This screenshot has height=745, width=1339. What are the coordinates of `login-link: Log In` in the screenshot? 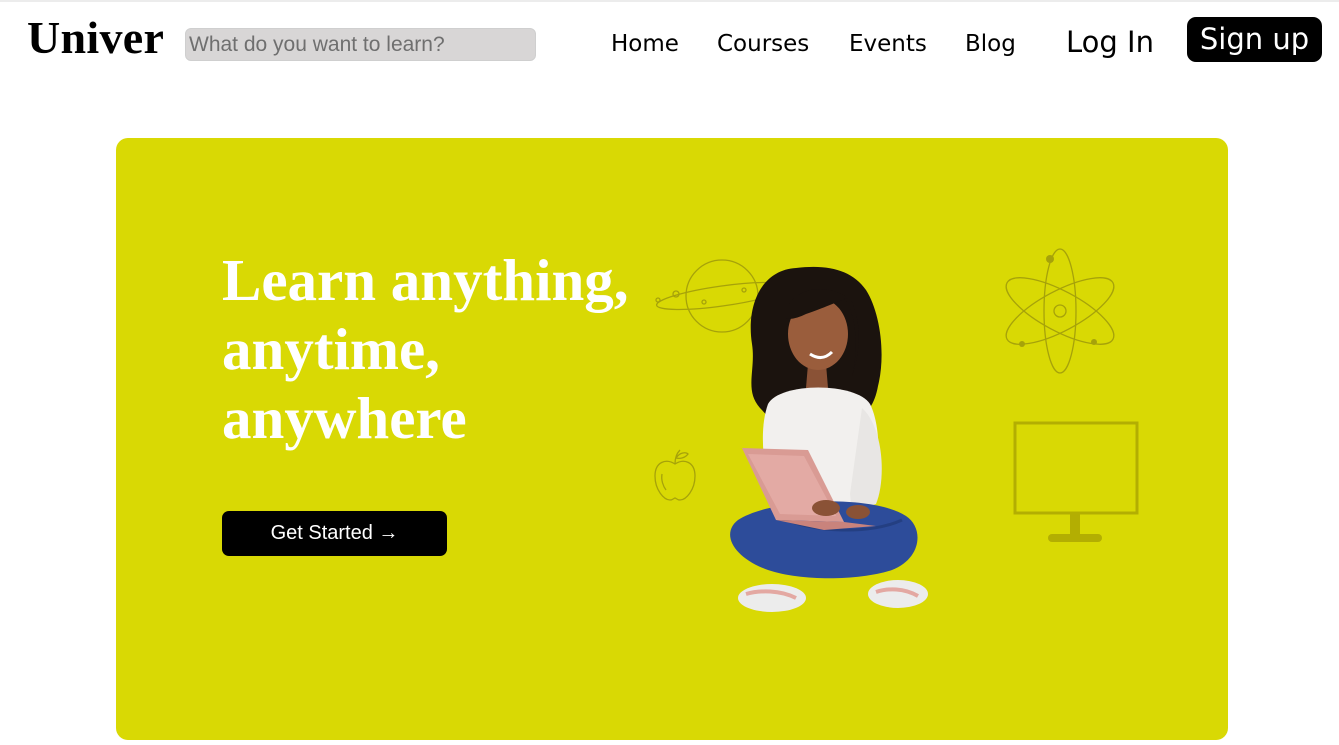 It's located at (1110, 42).